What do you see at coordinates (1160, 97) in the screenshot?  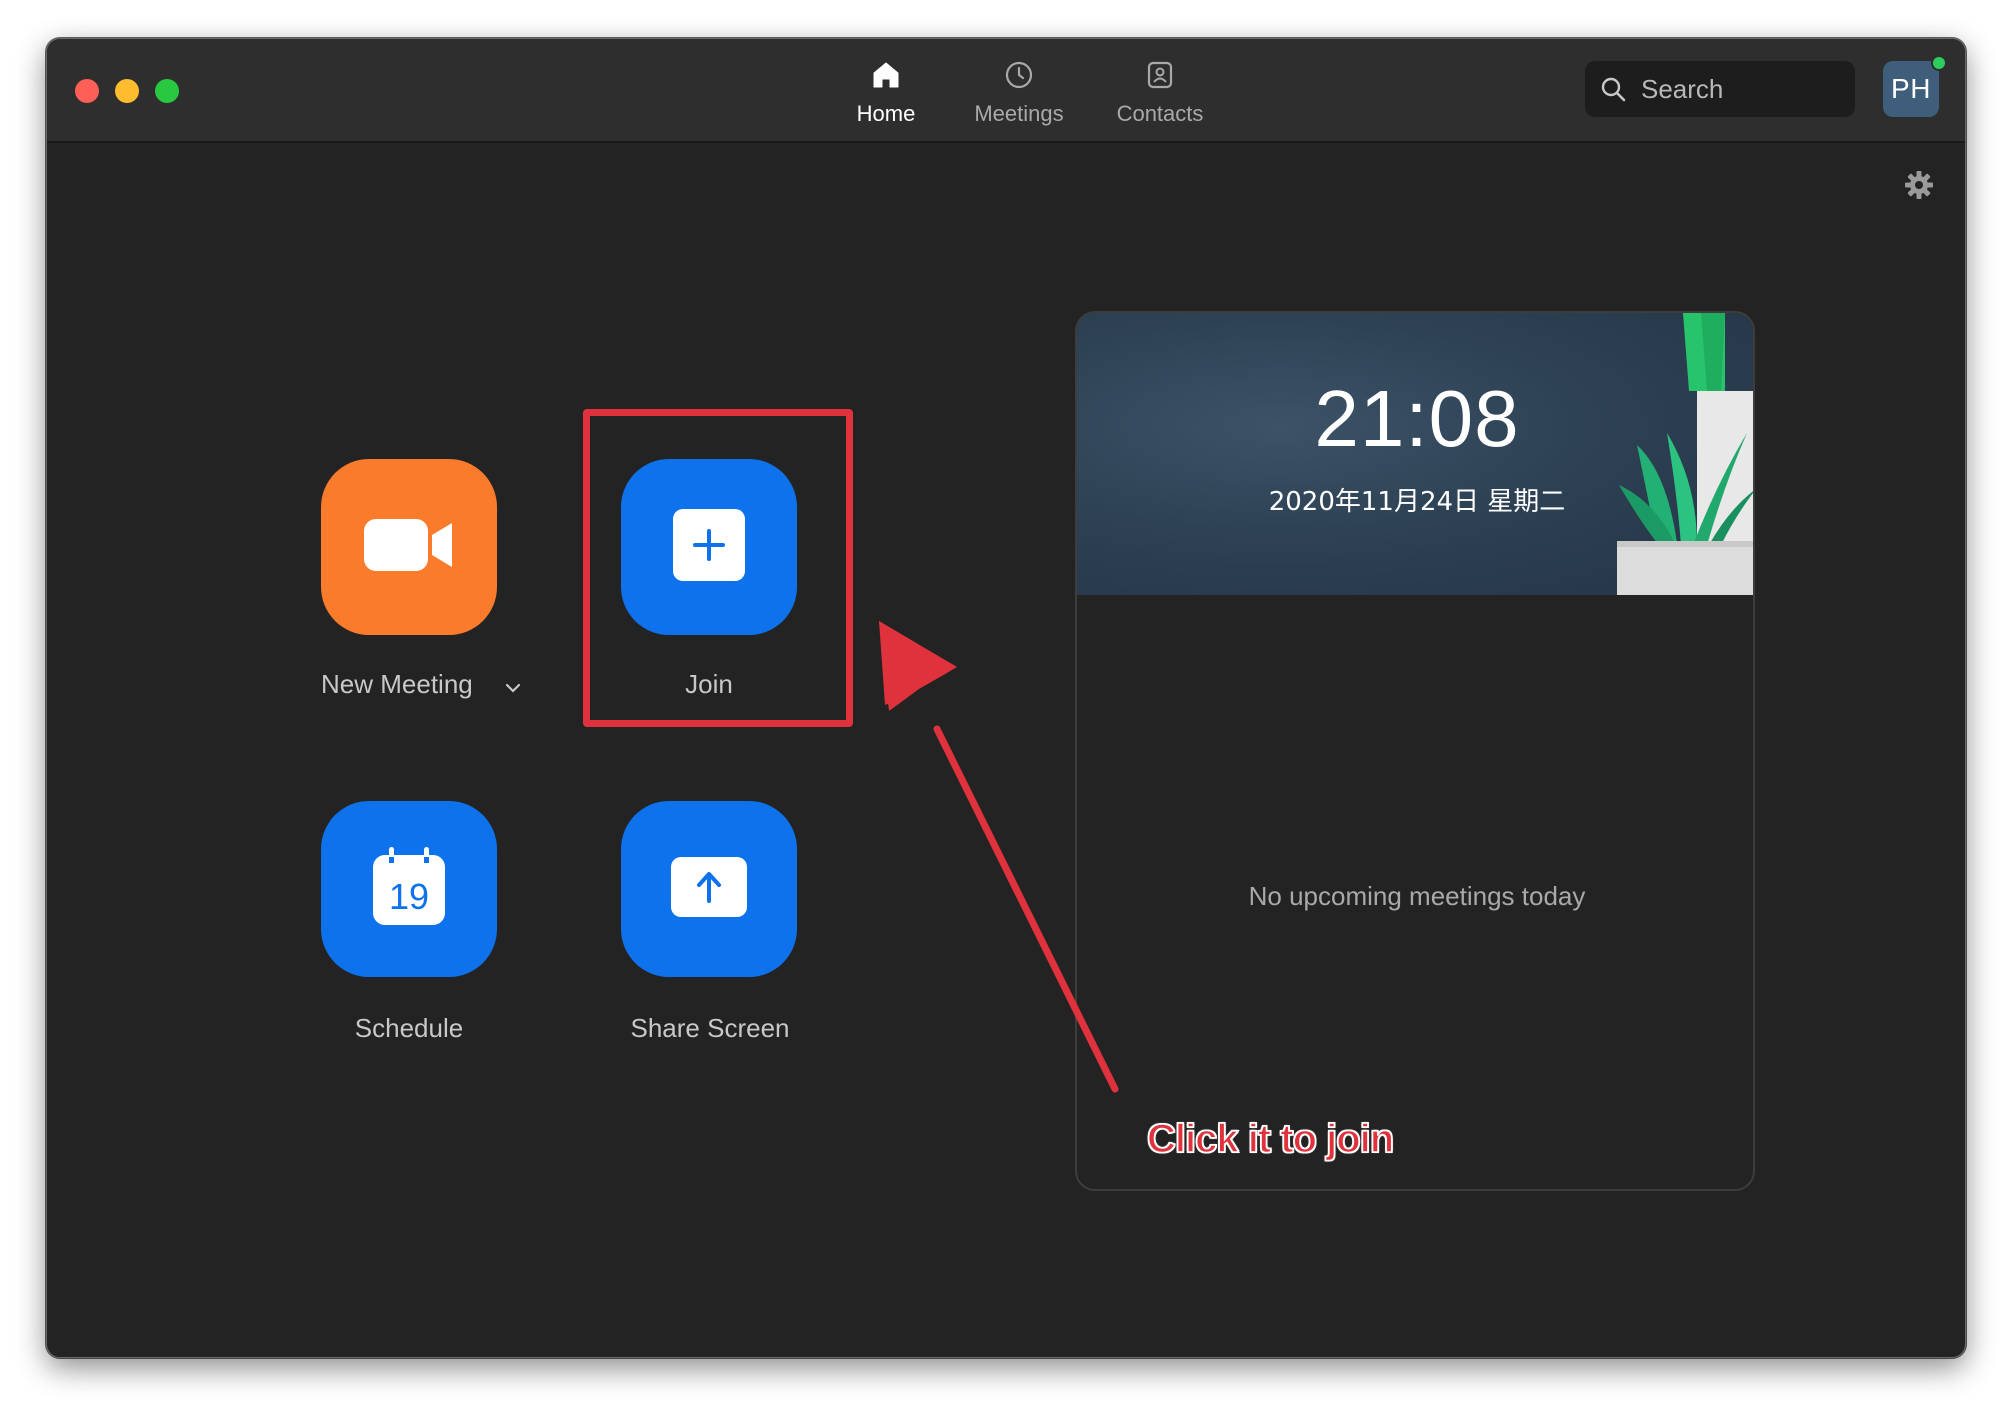 I see `tab-contacts: Contacts` at bounding box center [1160, 97].